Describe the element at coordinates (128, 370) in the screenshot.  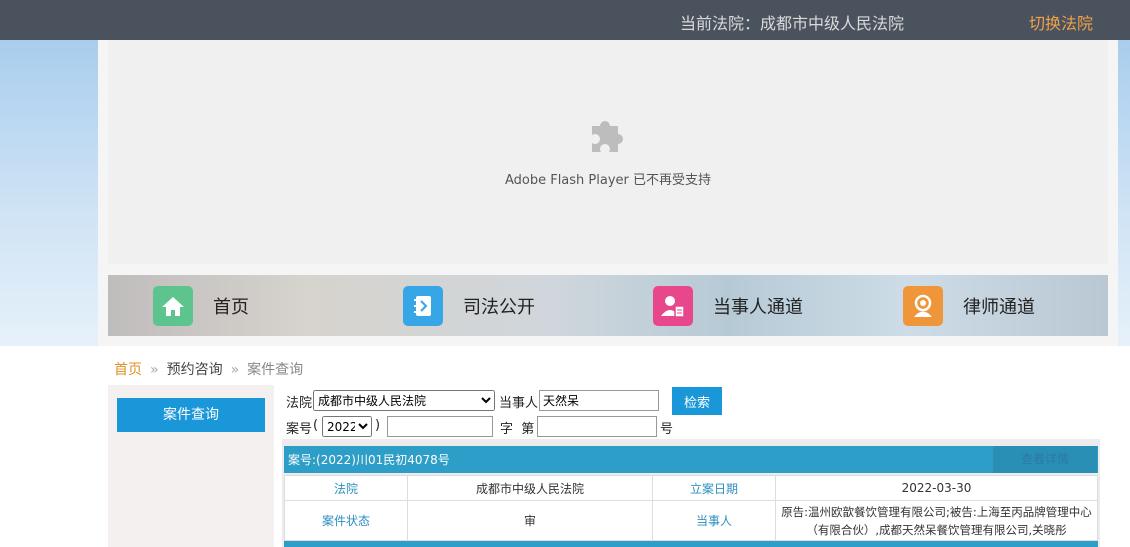
I see `breadcrumb-home: 首页` at that location.